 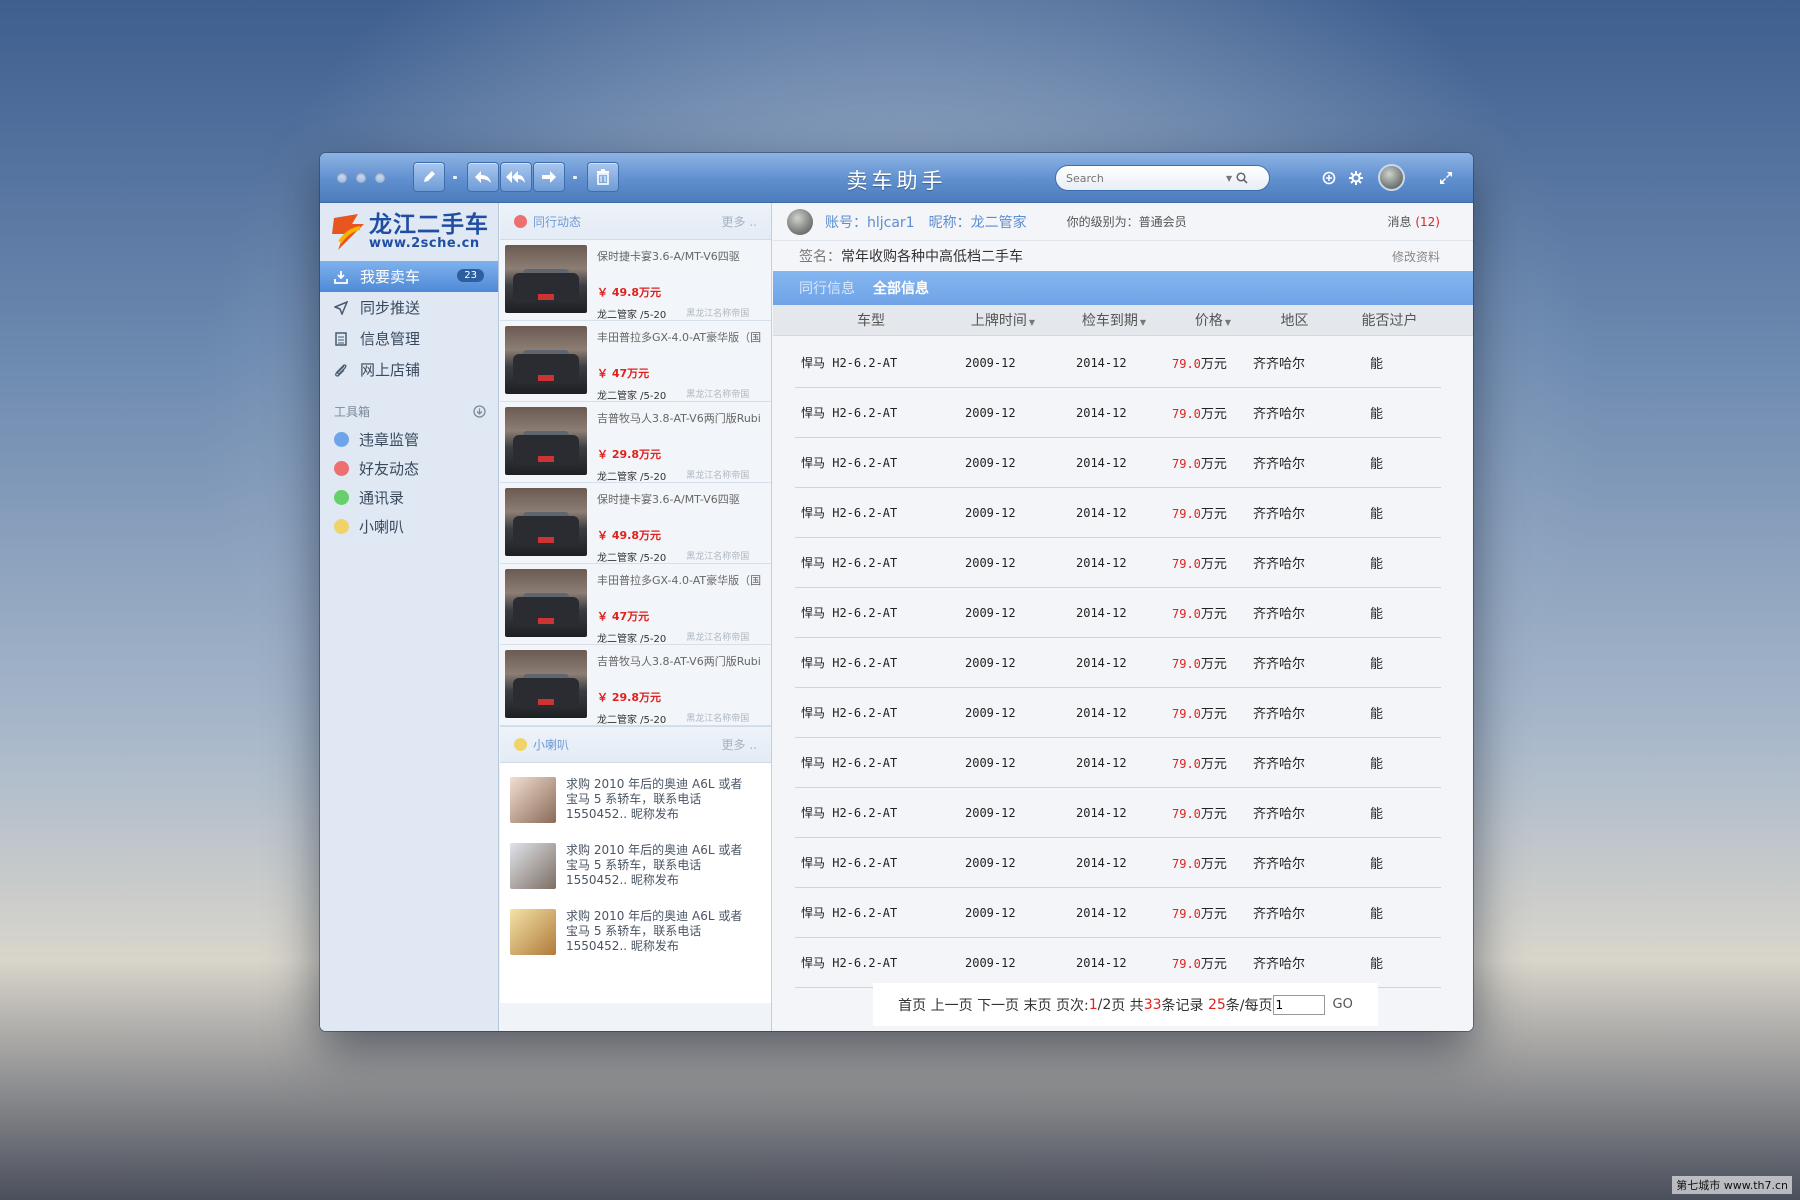 I want to click on tool-label: 好友动态, so click(x=389, y=469).